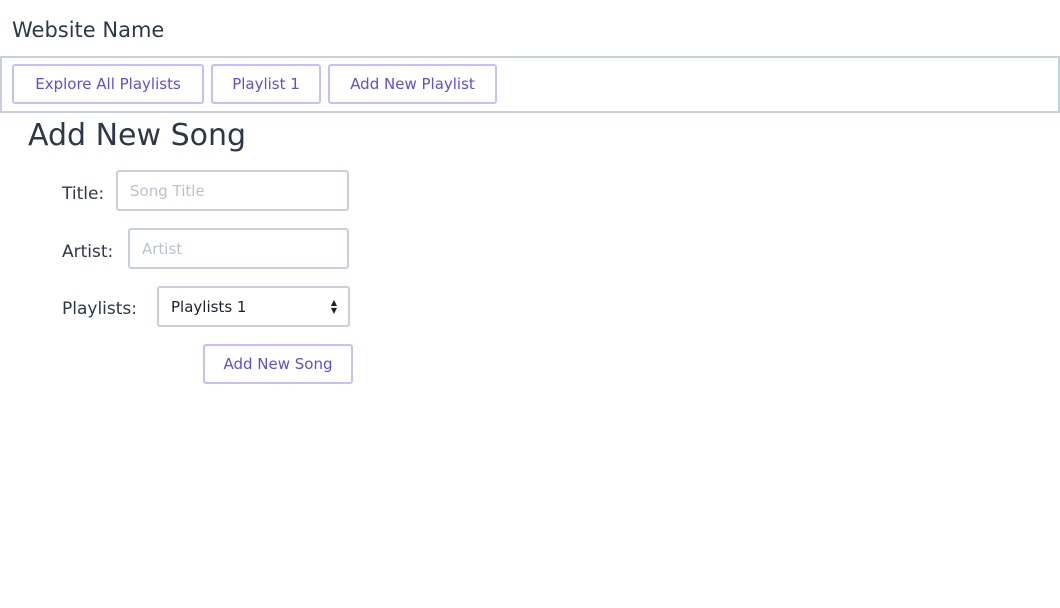 The image size is (1060, 608). I want to click on nav-add-new-playlist: Add New Playlist, so click(412, 84).